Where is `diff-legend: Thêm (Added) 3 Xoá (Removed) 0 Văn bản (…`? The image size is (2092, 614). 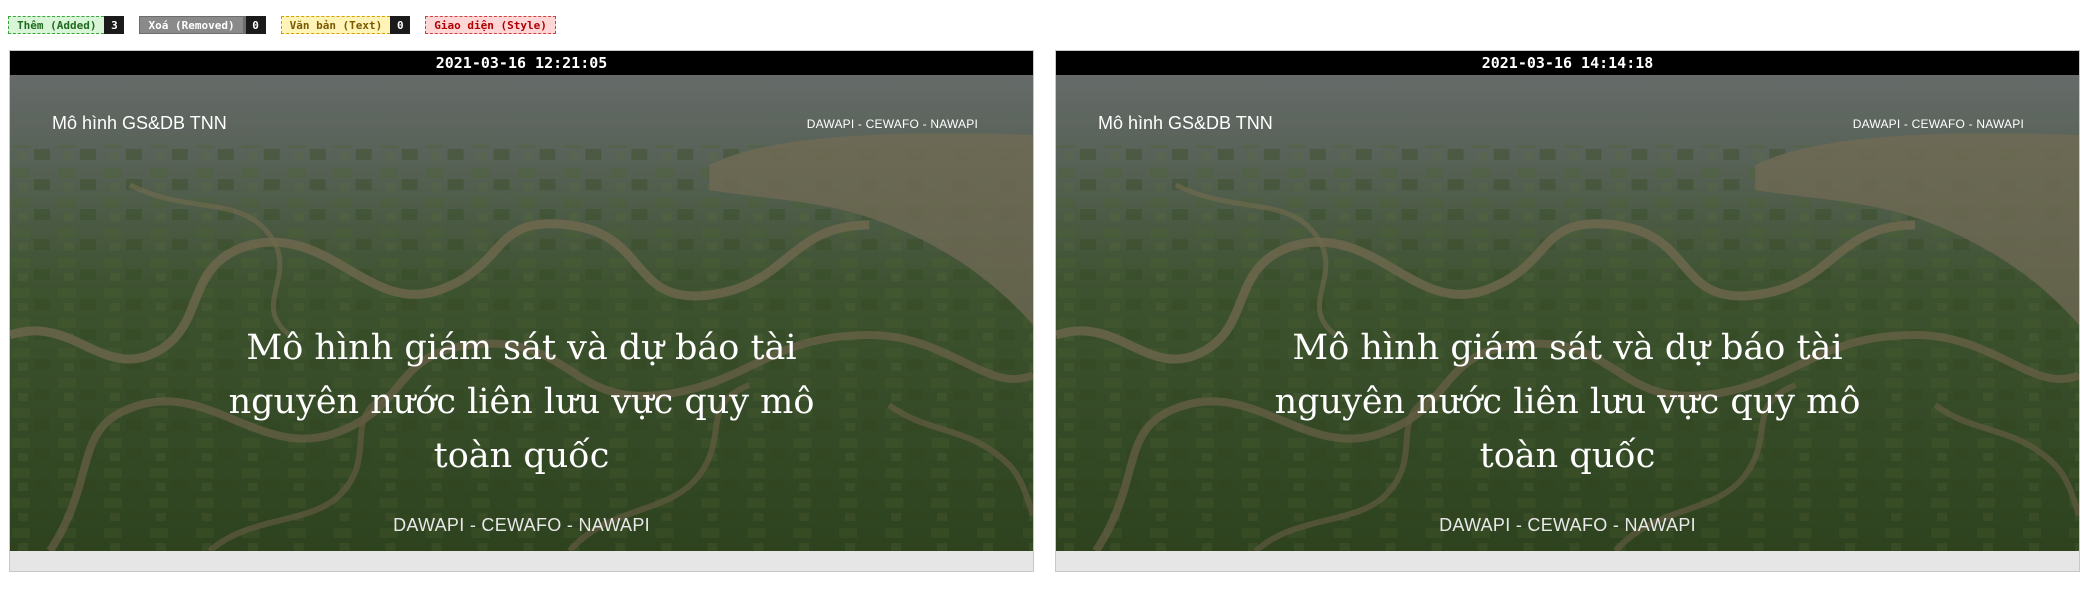
diff-legend: Thêm (Added) 3 Xoá (Removed) 0 Văn bản (… is located at coordinates (289, 25).